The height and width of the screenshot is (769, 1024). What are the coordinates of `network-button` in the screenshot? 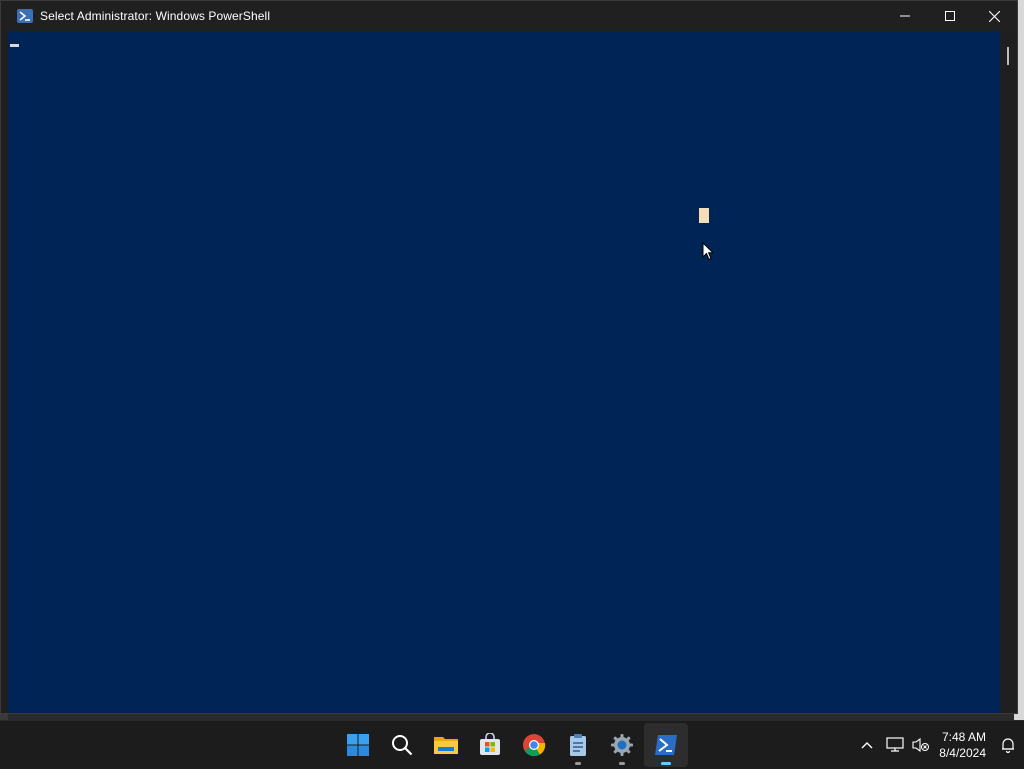 It's located at (895, 745).